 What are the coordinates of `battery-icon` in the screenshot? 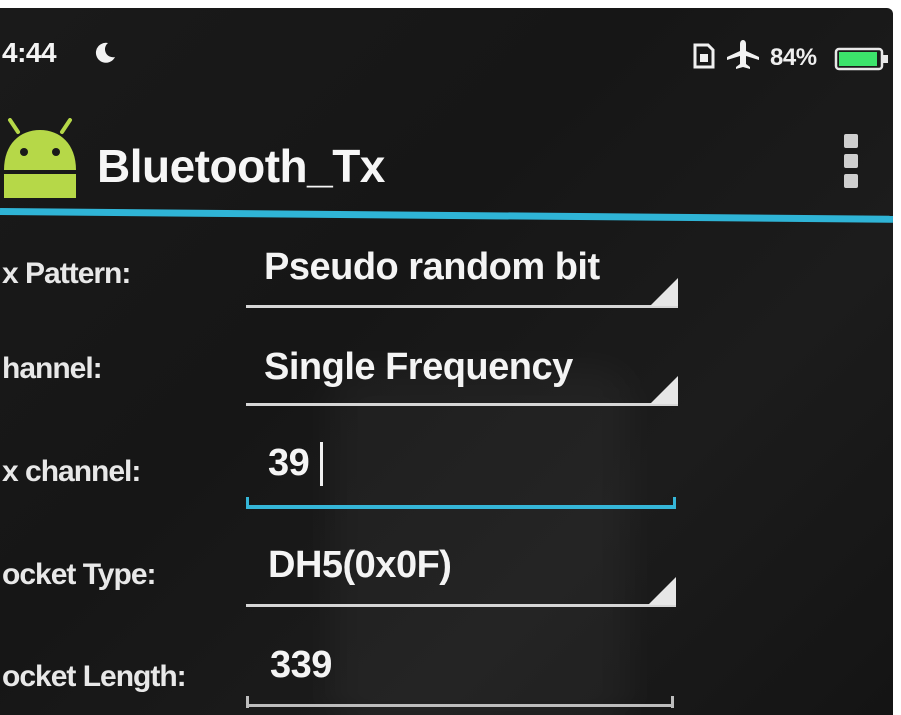 It's located at (861, 59).